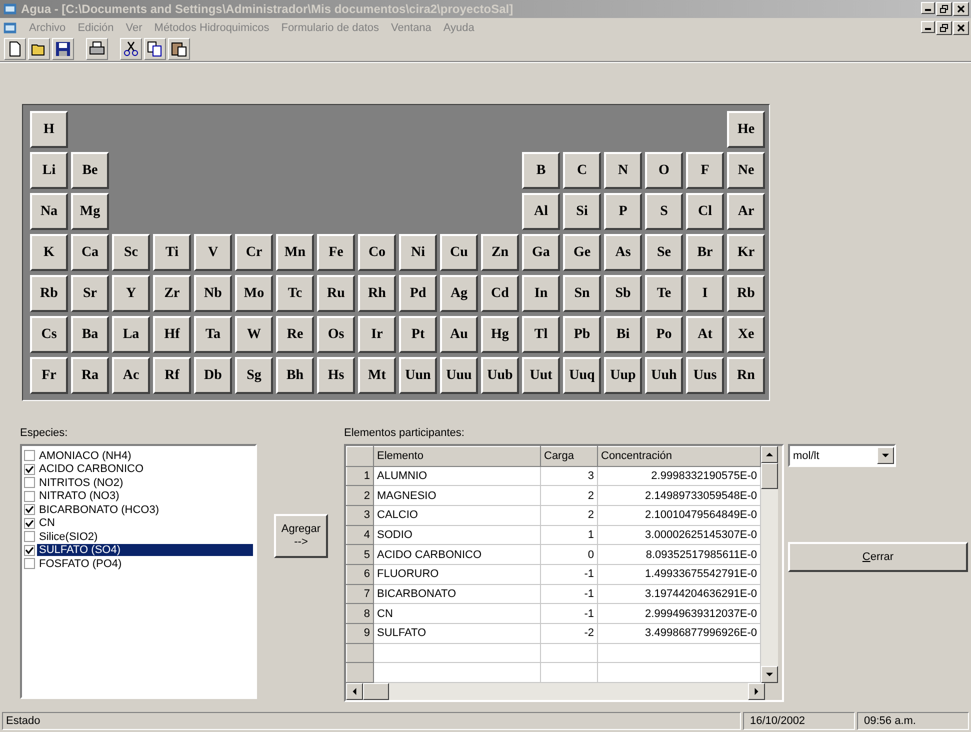 This screenshot has width=971, height=732. What do you see at coordinates (500, 252) in the screenshot?
I see `element-button: Zn` at bounding box center [500, 252].